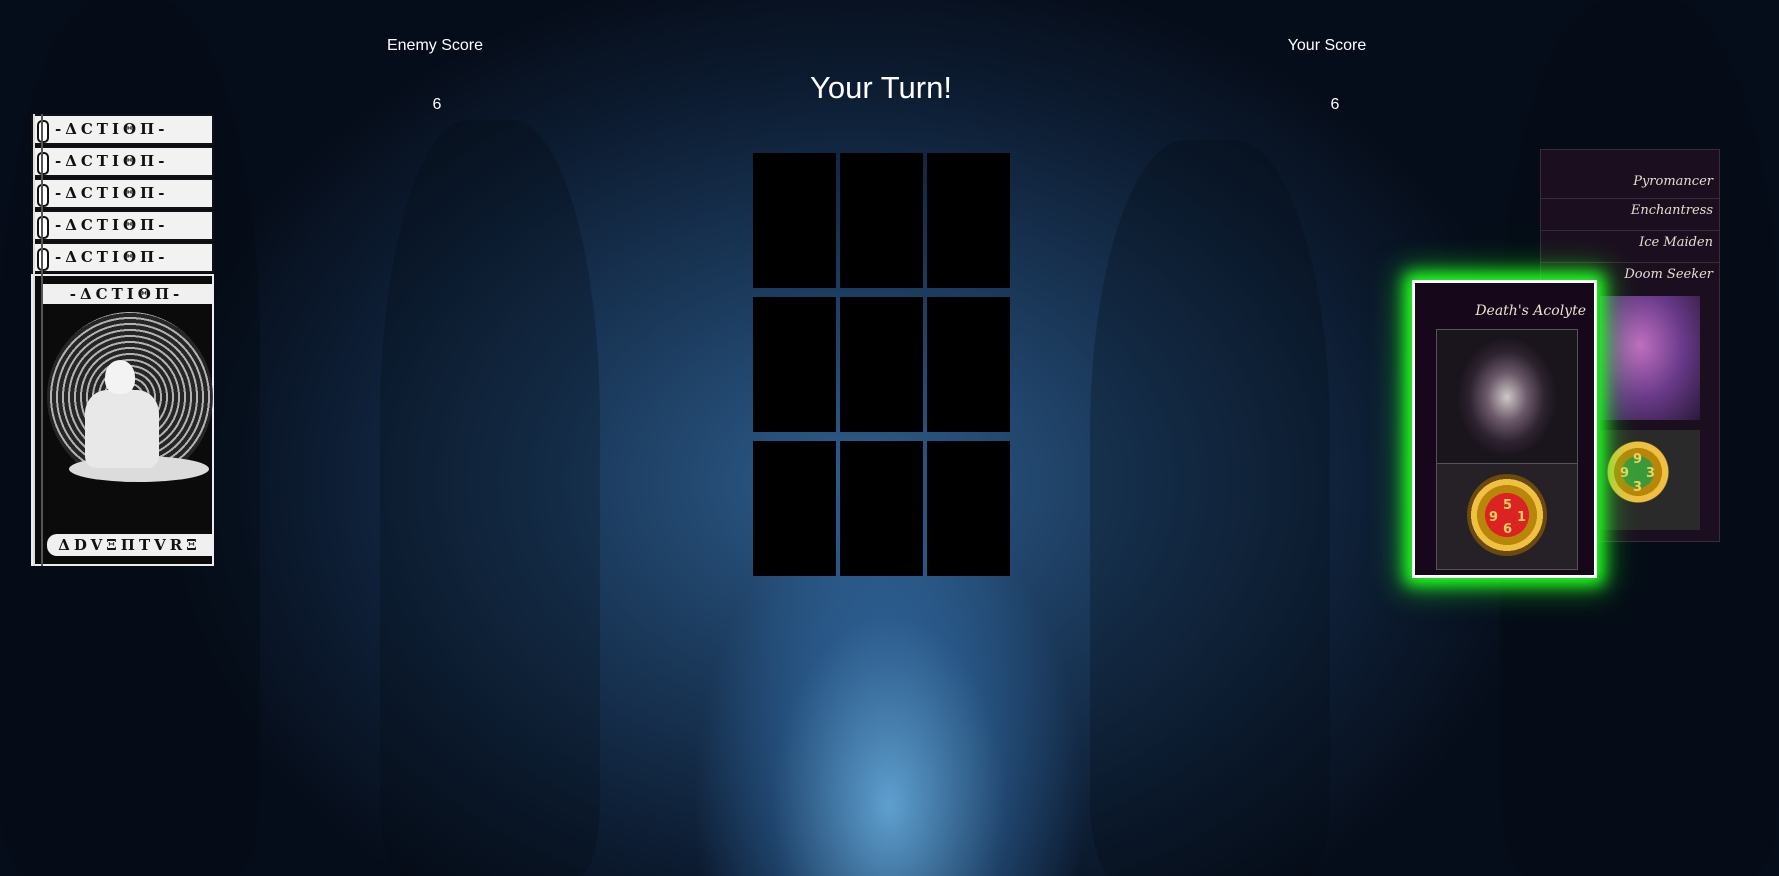  Describe the element at coordinates (1638, 487) in the screenshot. I see `card-value-bottom: 3` at that location.